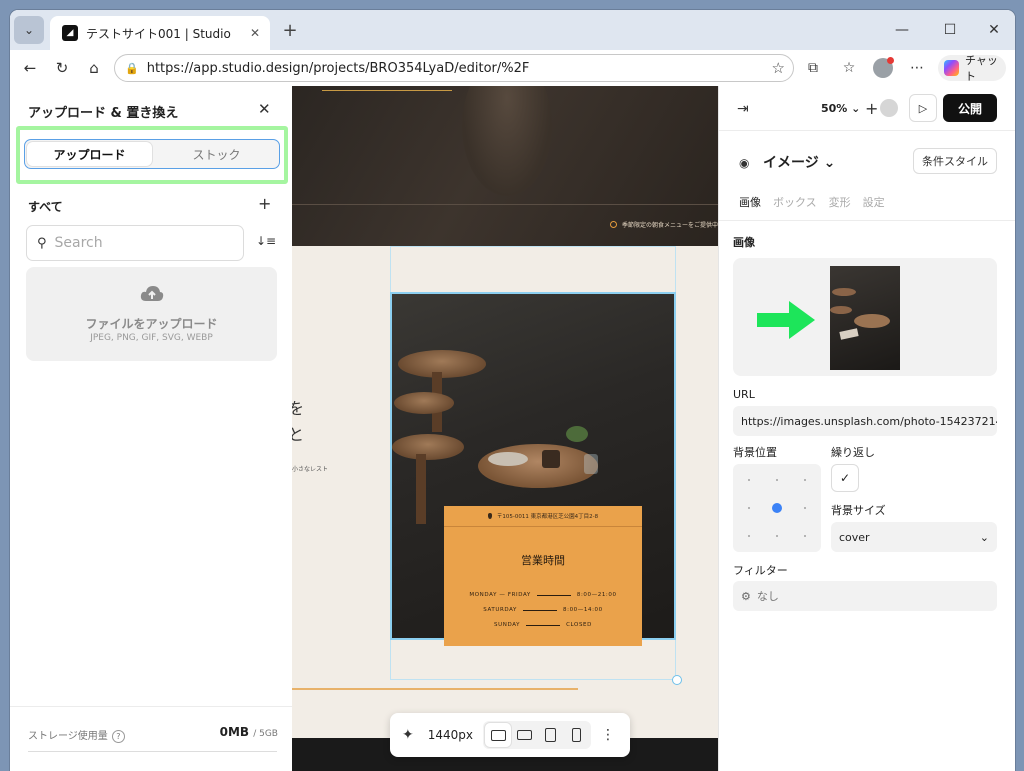  What do you see at coordinates (139, 243) in the screenshot?
I see `search-input` at bounding box center [139, 243].